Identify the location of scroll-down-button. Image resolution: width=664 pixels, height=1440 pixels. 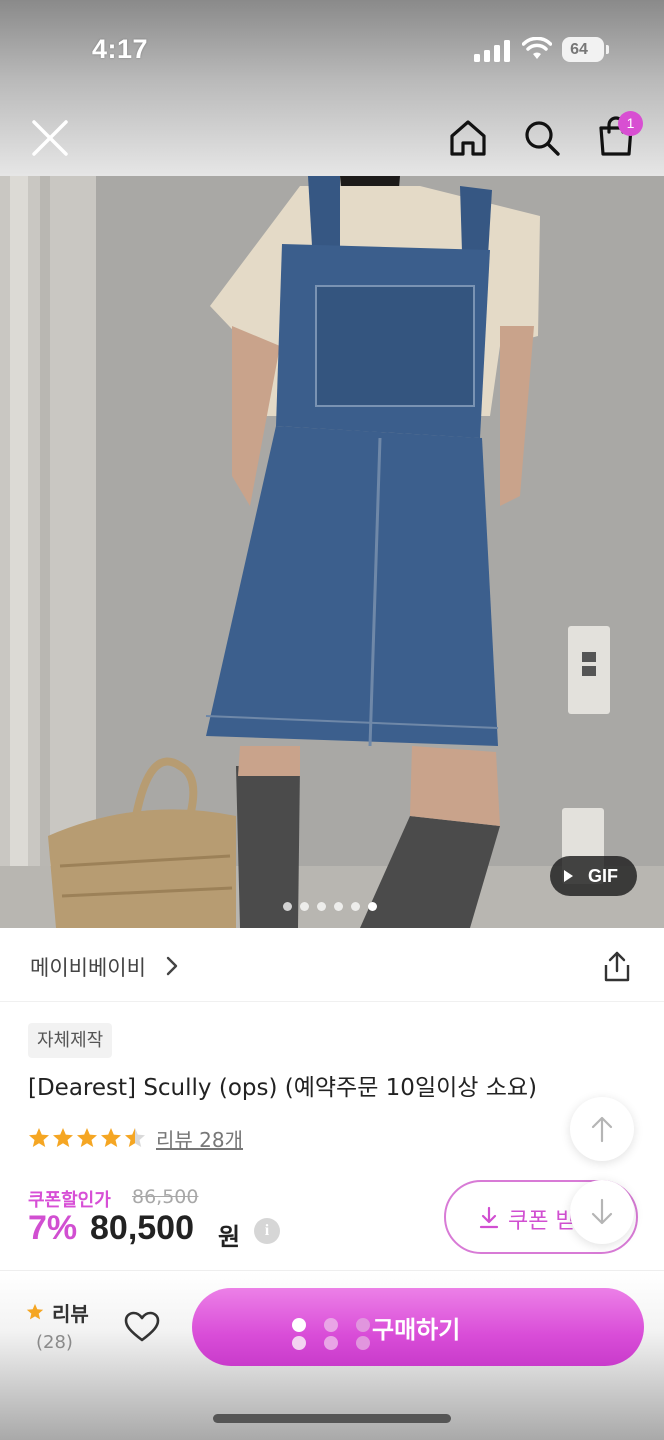
(602, 1212).